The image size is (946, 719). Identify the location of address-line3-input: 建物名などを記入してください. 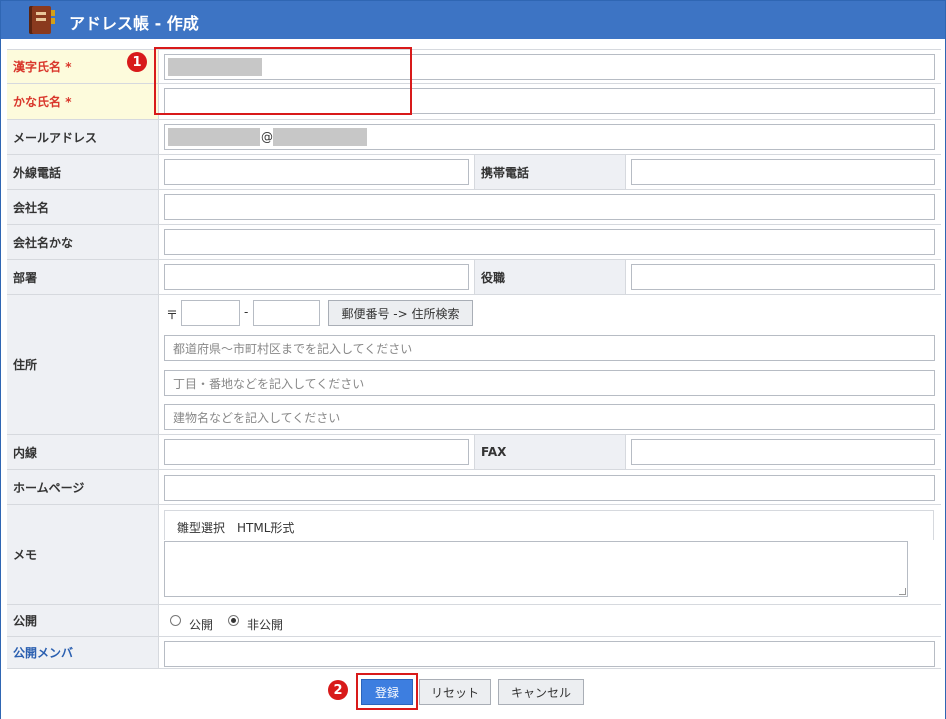
(549, 417).